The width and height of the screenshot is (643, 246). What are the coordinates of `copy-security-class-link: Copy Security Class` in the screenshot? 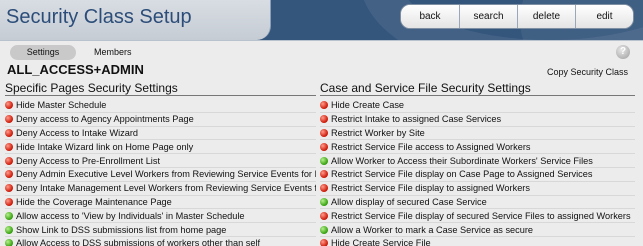 It's located at (587, 72).